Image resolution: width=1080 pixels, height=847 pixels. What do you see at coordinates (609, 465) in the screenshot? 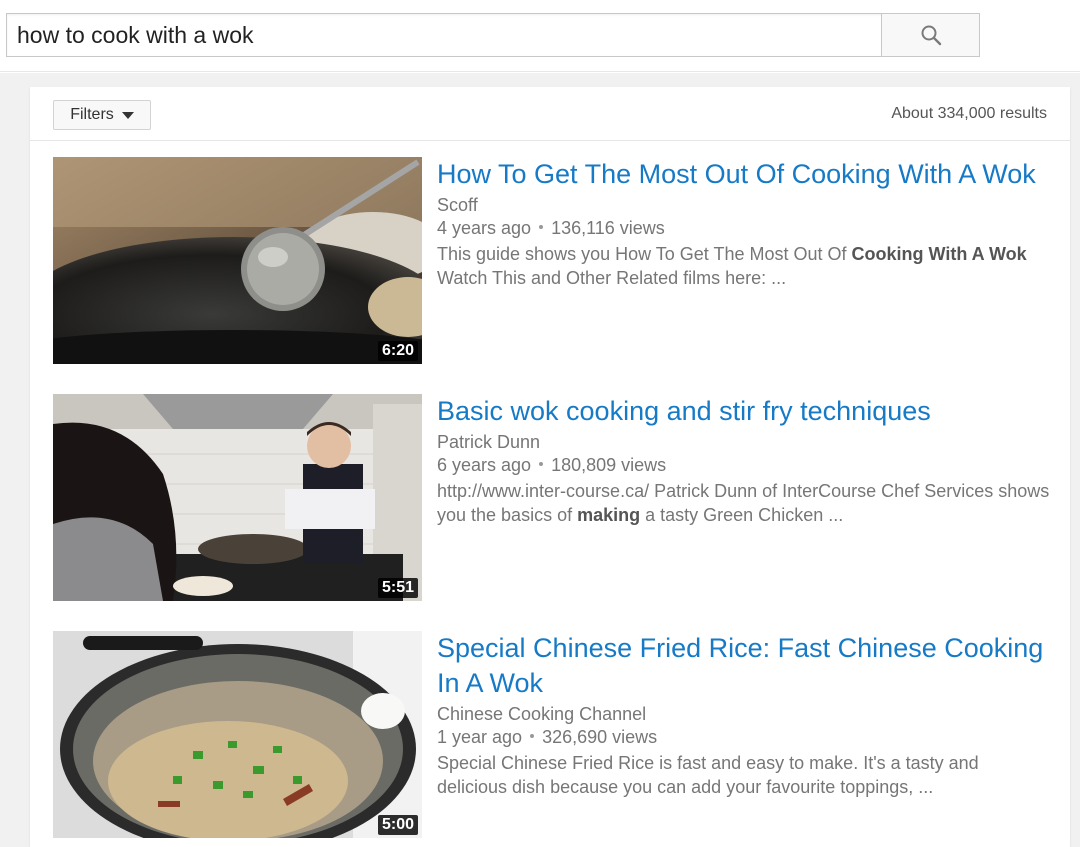
I see `view-count: 180,809 views` at bounding box center [609, 465].